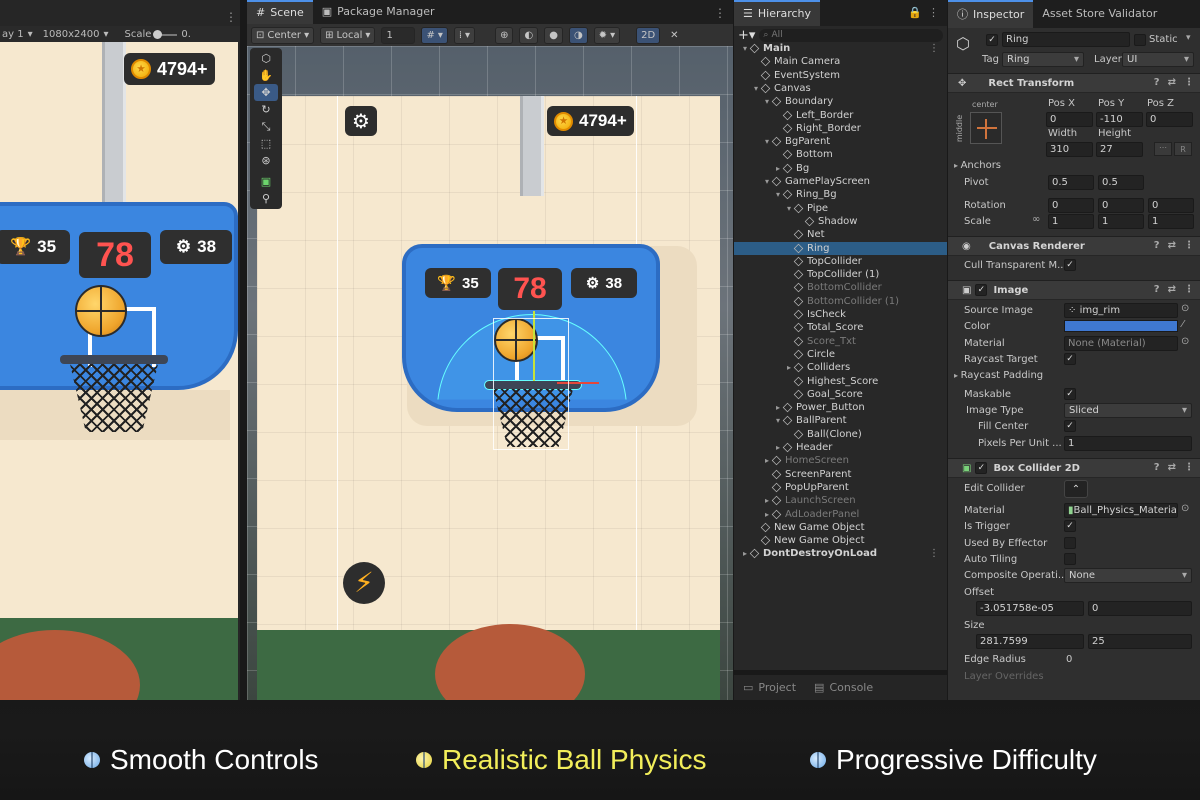 The height and width of the screenshot is (800, 1200). Describe the element at coordinates (840, 407) in the screenshot. I see `hierarchy-item: ▸ Power_Button` at that location.